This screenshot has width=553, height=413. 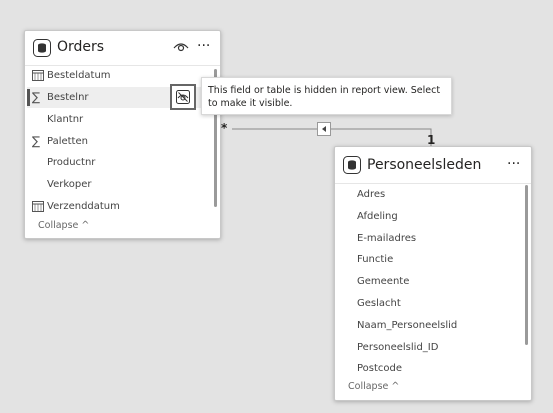 I want to click on field-label: E-mailadres, so click(x=387, y=238).